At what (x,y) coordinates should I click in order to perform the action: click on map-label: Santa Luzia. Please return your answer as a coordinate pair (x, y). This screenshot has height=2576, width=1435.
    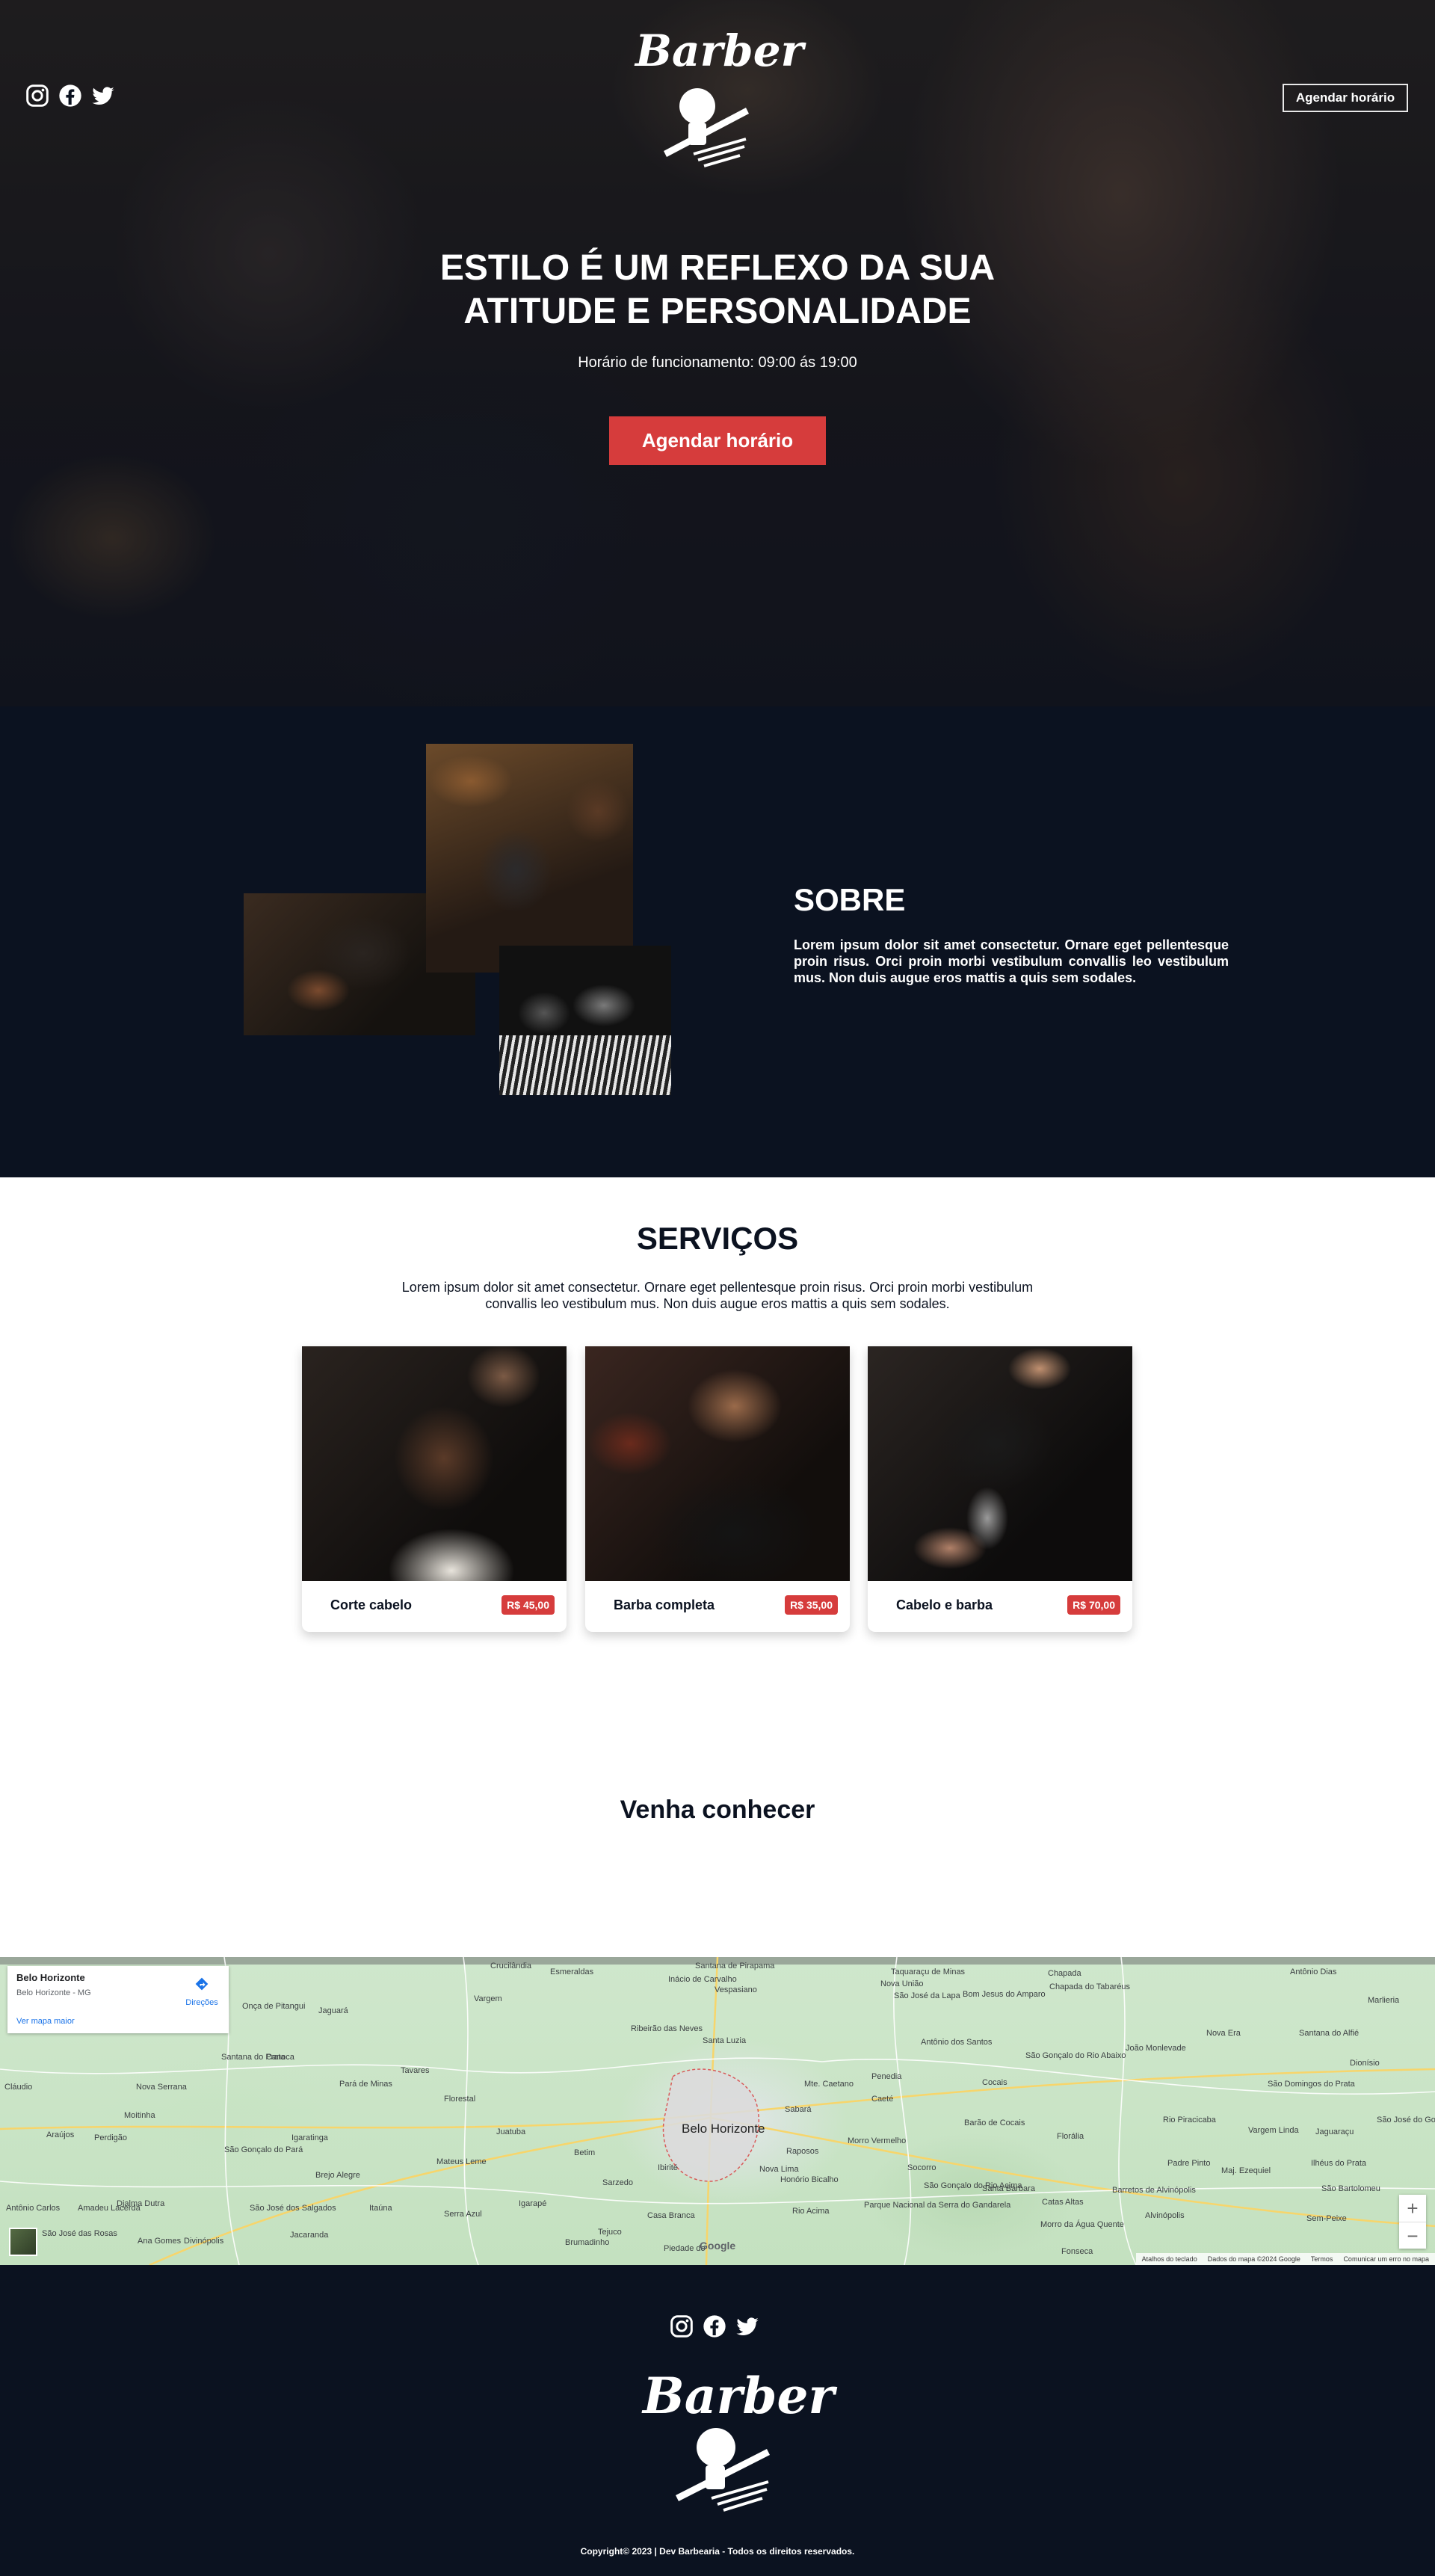
    Looking at the image, I should click on (725, 2040).